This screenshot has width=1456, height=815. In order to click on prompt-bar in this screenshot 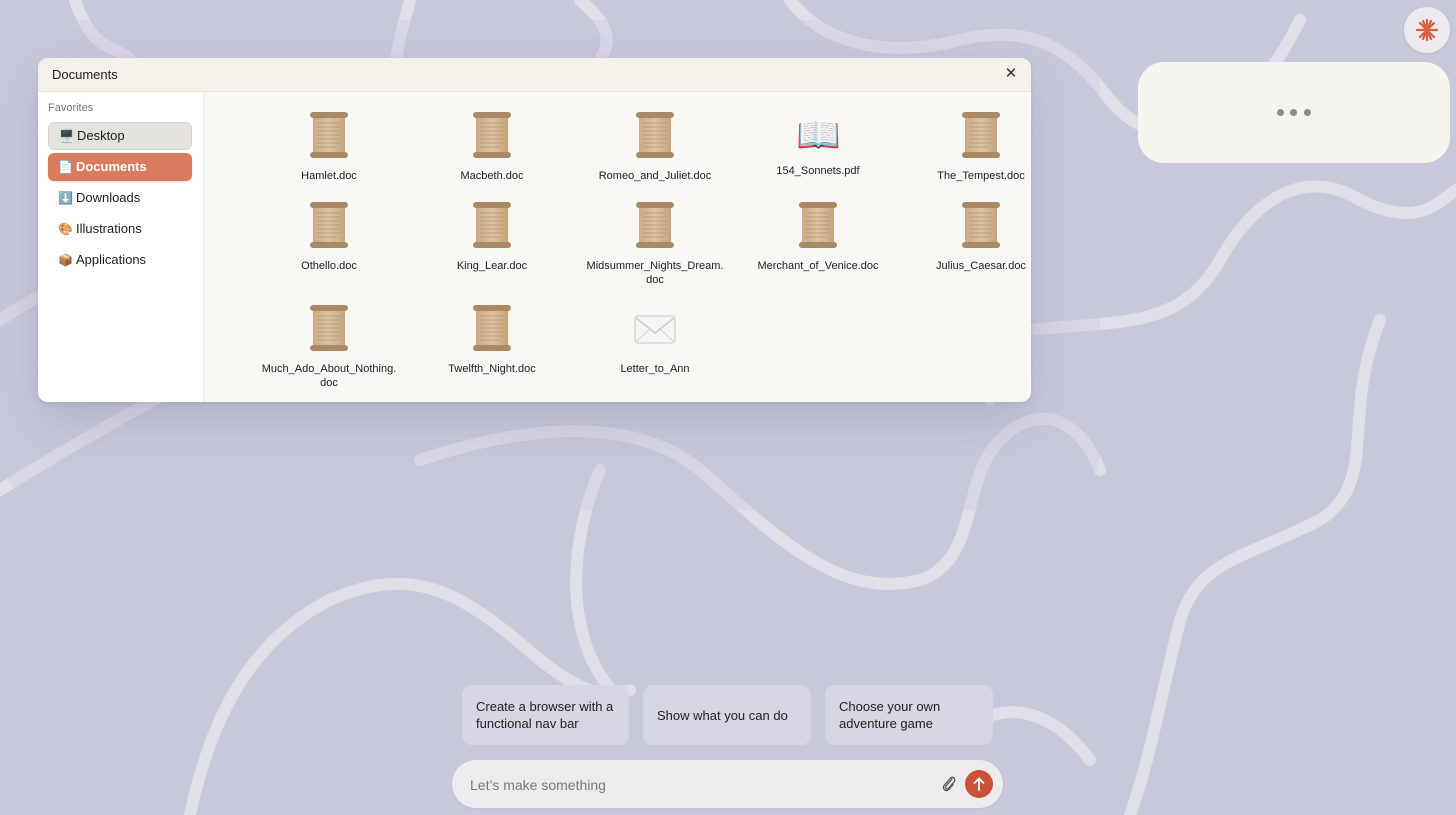, I will do `click(727, 784)`.